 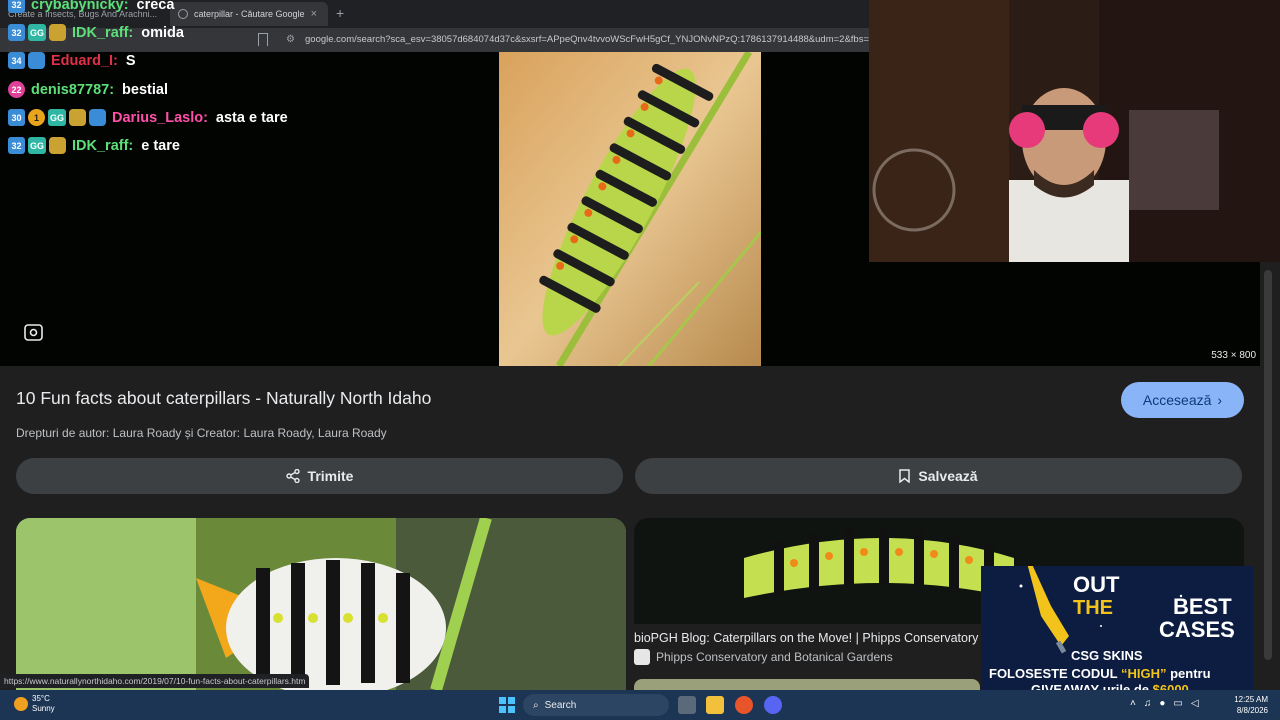 I want to click on chat-text: creca, so click(x=155, y=6).